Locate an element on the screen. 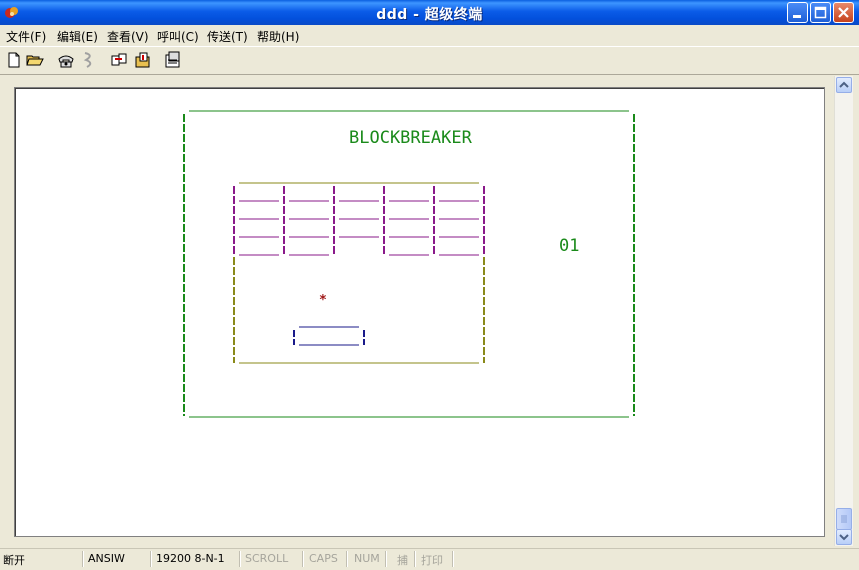 The height and width of the screenshot is (570, 859). close-button is located at coordinates (843, 12).